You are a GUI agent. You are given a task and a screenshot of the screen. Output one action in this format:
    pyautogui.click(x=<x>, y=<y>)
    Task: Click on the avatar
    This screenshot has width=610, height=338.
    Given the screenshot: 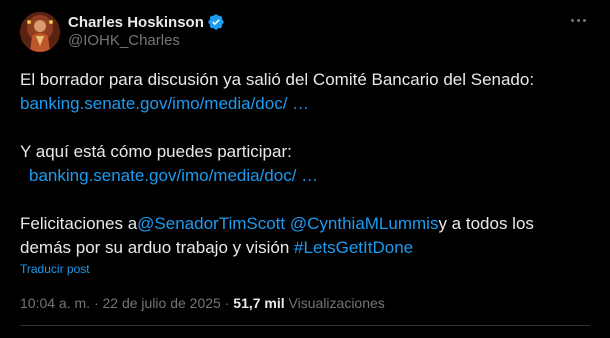 What is the action you would take?
    pyautogui.click(x=40, y=32)
    